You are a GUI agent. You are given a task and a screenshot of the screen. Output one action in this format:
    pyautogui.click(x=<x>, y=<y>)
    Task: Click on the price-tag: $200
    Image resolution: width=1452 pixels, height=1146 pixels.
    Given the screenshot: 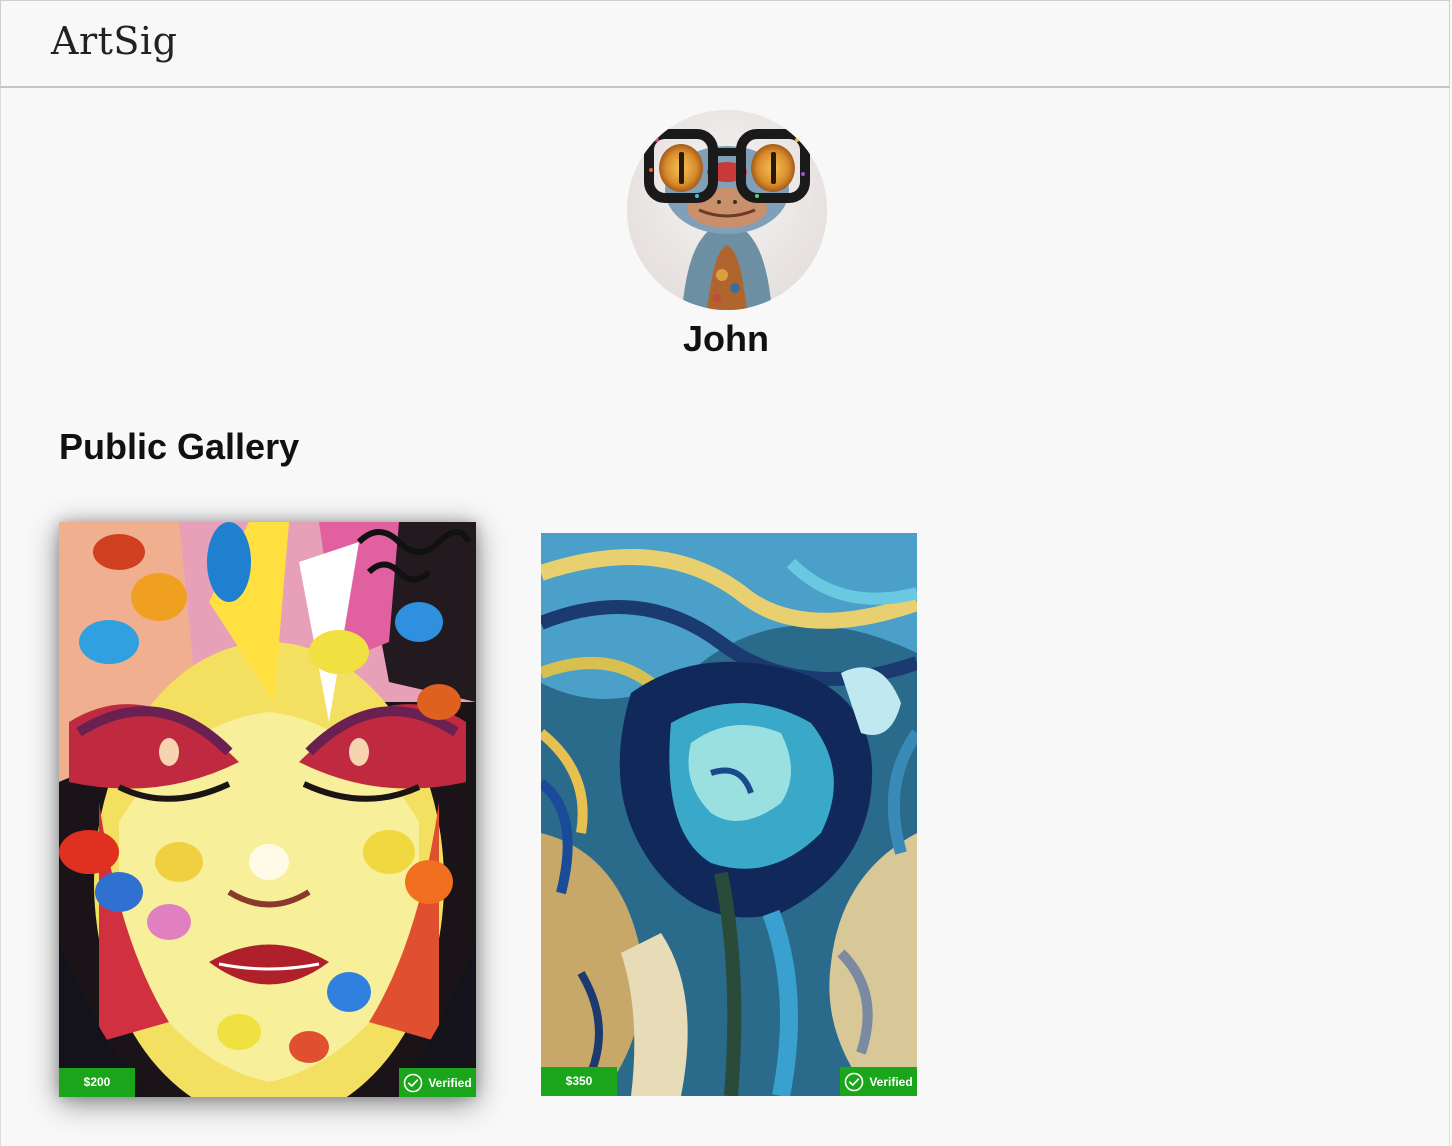 What is the action you would take?
    pyautogui.click(x=97, y=1082)
    